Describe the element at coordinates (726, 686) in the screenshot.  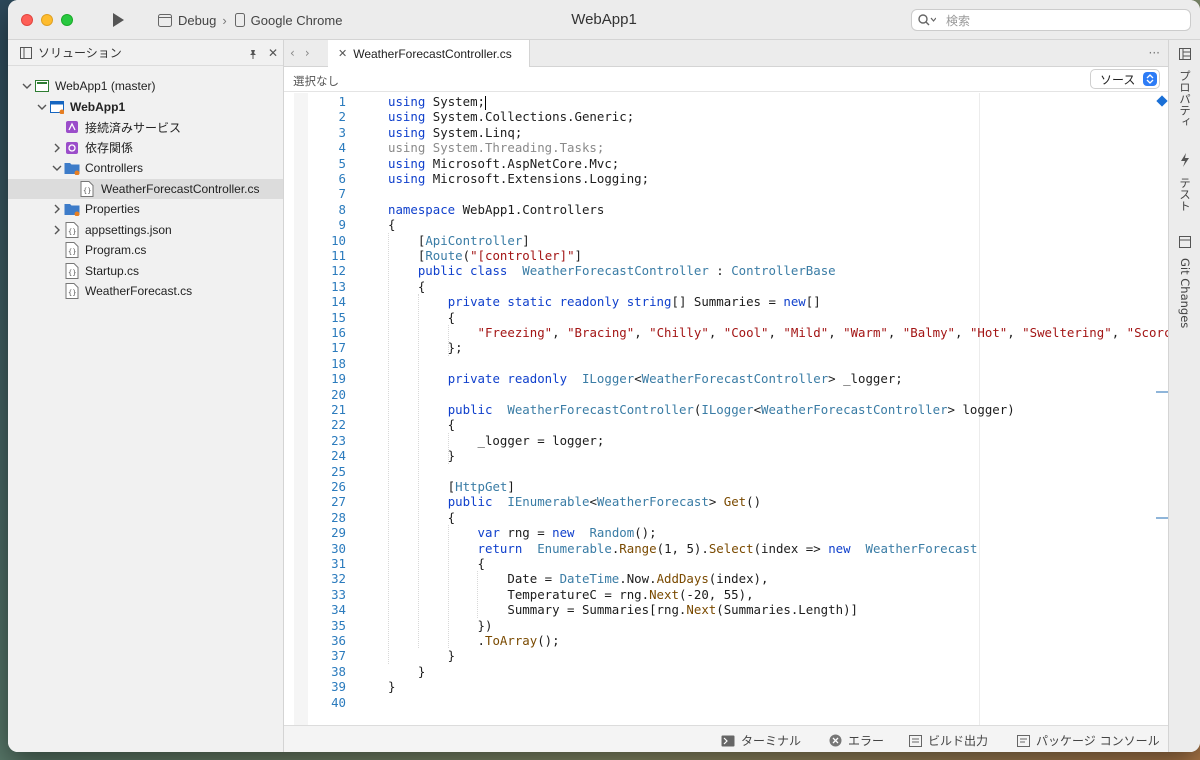
I see `code-line: 39}` at that location.